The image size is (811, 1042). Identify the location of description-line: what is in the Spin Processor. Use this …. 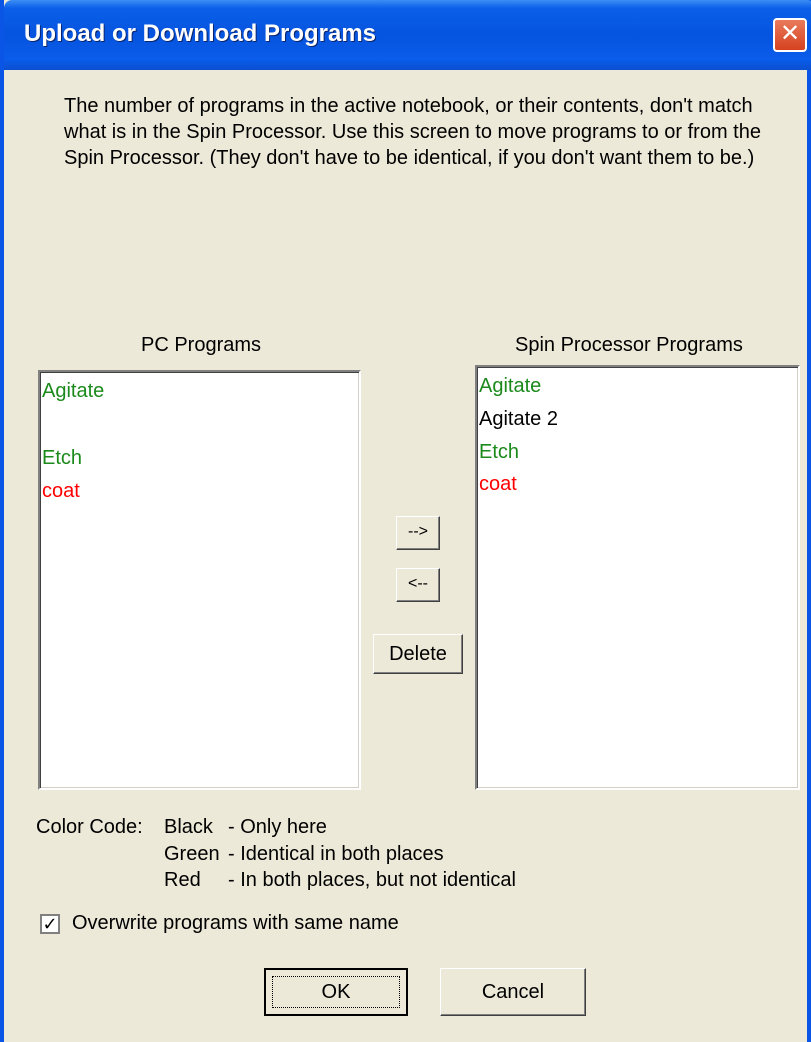
(412, 132).